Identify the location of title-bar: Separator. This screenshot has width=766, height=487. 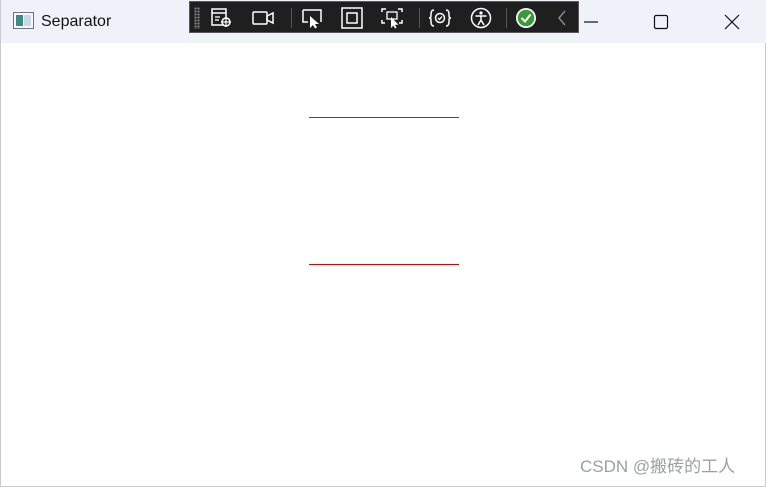
(383, 21).